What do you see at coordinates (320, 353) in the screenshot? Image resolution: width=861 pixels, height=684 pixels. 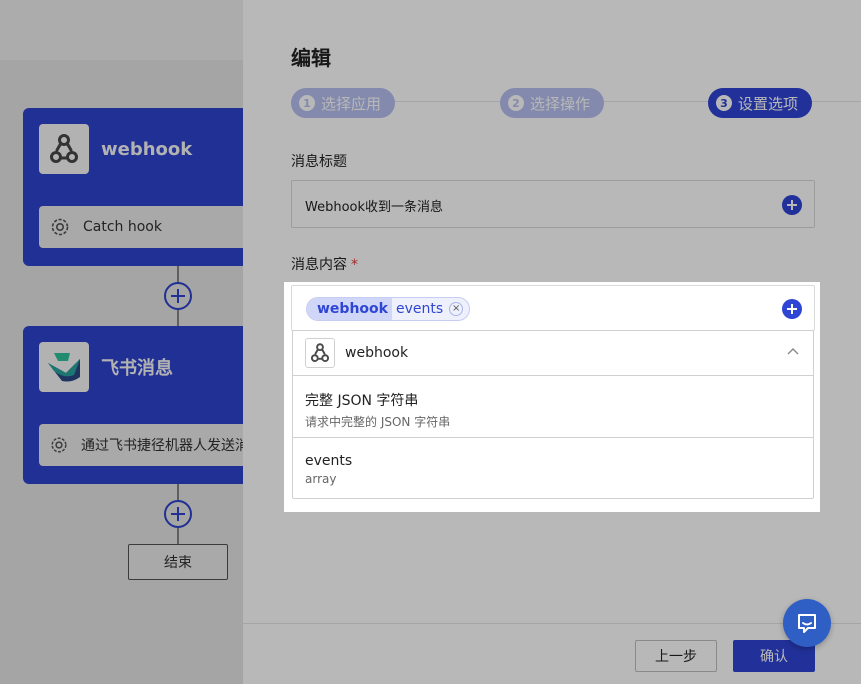 I see `webhook-icon` at bounding box center [320, 353].